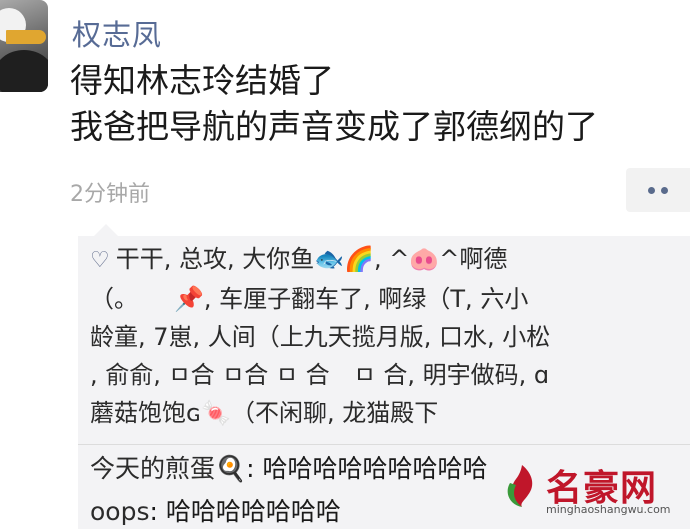  I want to click on avatar-bird-beak, so click(26, 37).